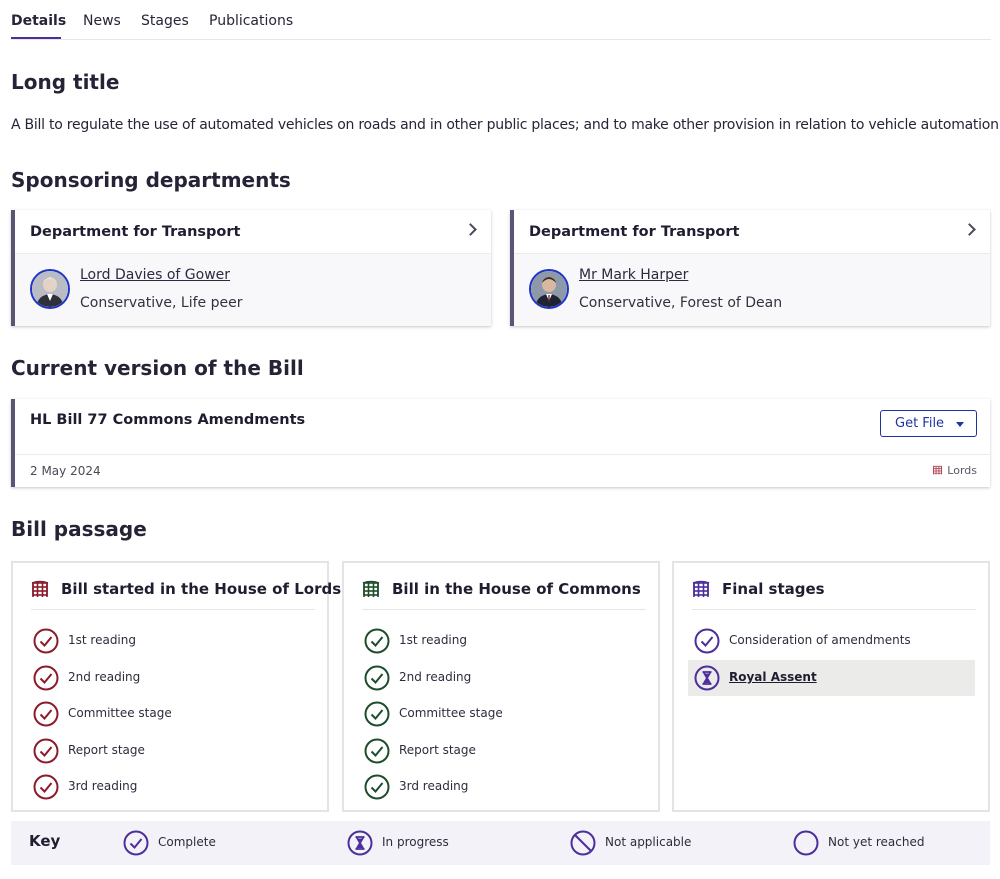 The width and height of the screenshot is (1000, 879). What do you see at coordinates (834, 592) in the screenshot?
I see `stage-card-header: Final stages` at bounding box center [834, 592].